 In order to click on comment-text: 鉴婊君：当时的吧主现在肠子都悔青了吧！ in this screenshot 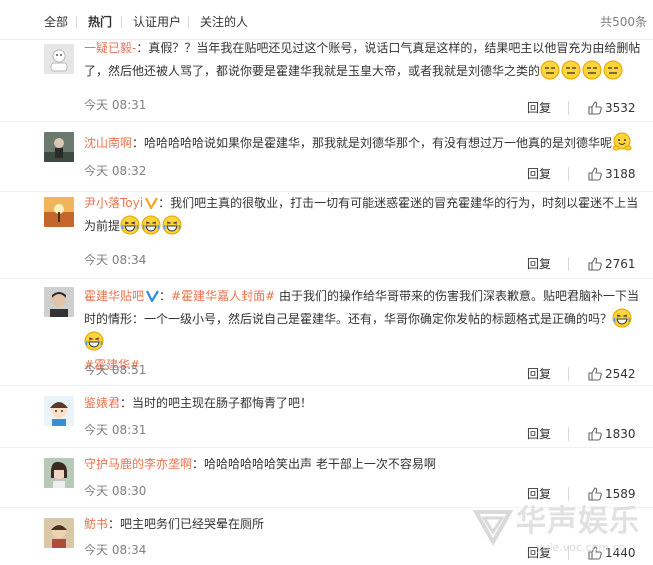, I will do `click(198, 403)`.